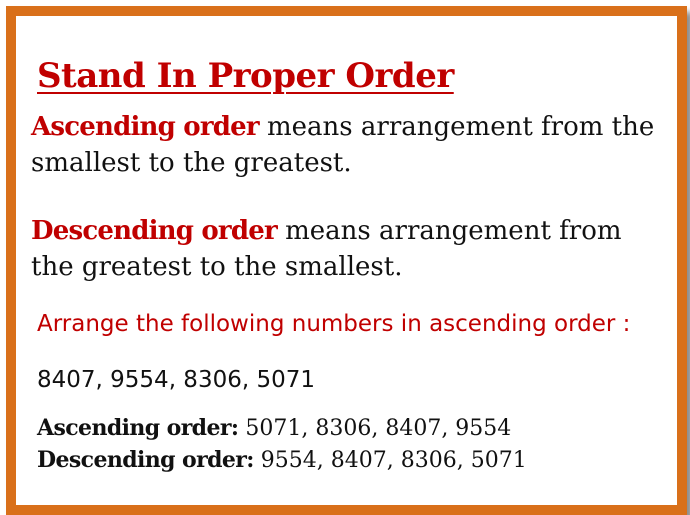 The width and height of the screenshot is (690, 515). Describe the element at coordinates (390, 460) in the screenshot. I see `descending-answer-values: 9554, 8407, 8306, 5071` at that location.